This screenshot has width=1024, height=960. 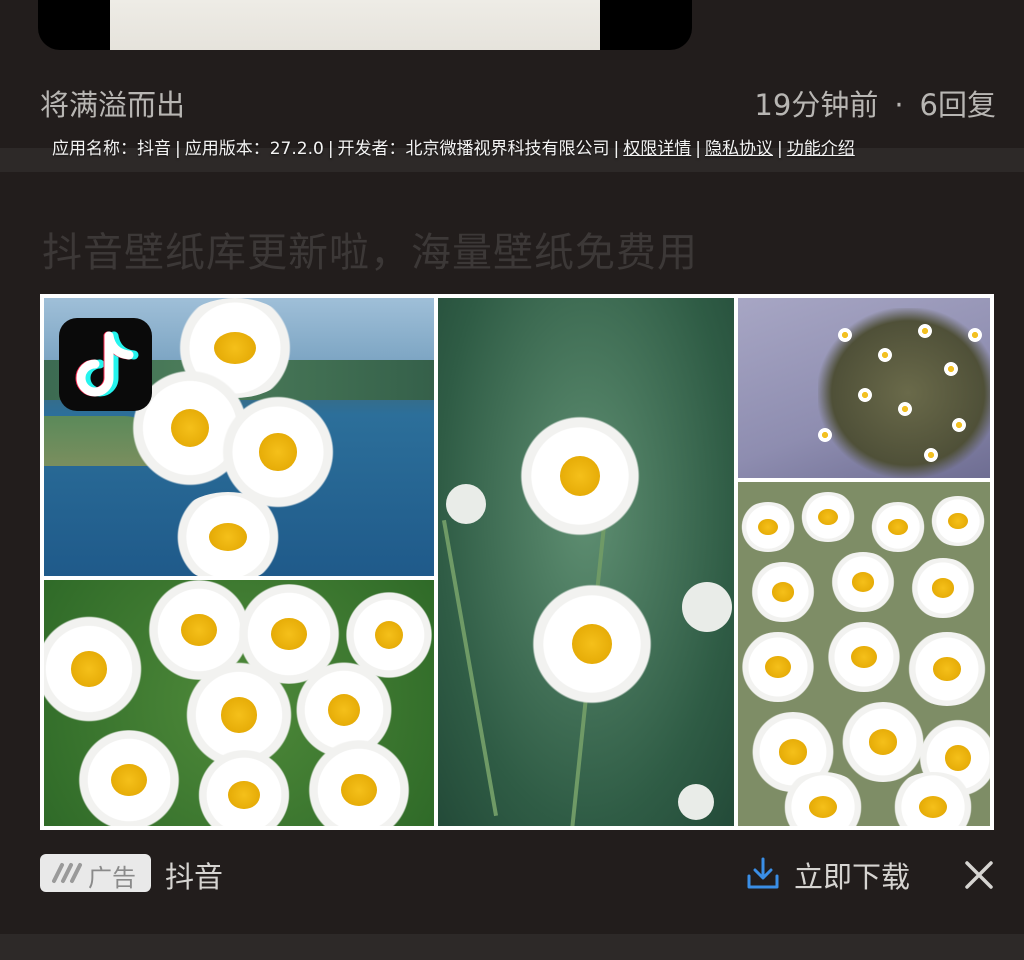 What do you see at coordinates (105, 364) in the screenshot?
I see `tiktok-logo-icon` at bounding box center [105, 364].